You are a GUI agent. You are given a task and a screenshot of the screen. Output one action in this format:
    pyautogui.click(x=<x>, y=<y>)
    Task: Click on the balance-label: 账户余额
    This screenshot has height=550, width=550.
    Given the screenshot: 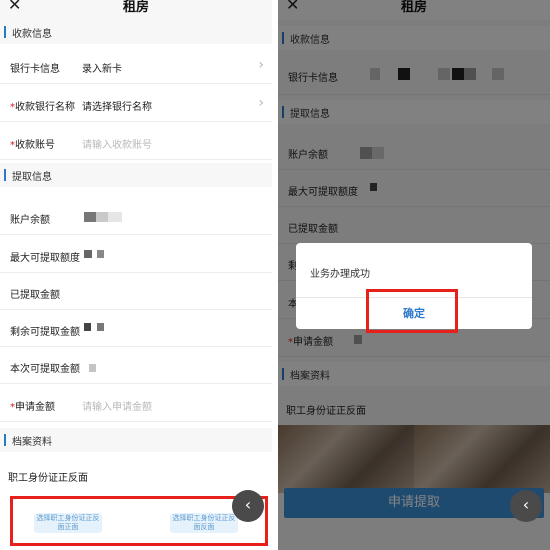 What is the action you would take?
    pyautogui.click(x=30, y=220)
    